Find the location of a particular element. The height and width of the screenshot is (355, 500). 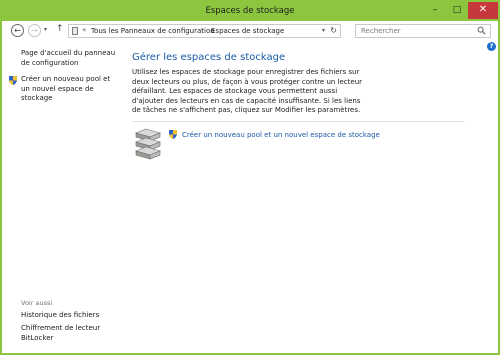

sidebar-bitlocker-link: Chiffrement de lecteur BitLocker is located at coordinates (66, 333).